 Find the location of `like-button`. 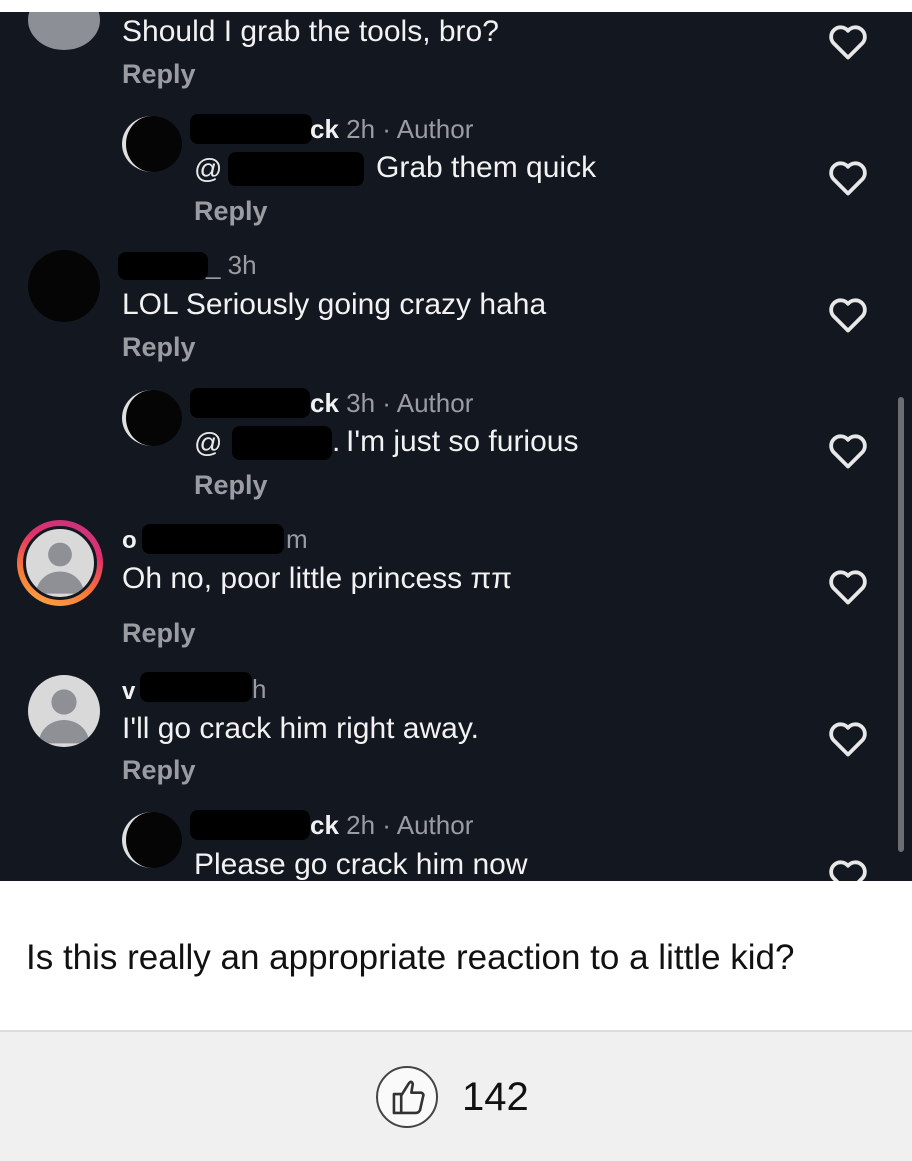

like-button is located at coordinates (407, 1097).